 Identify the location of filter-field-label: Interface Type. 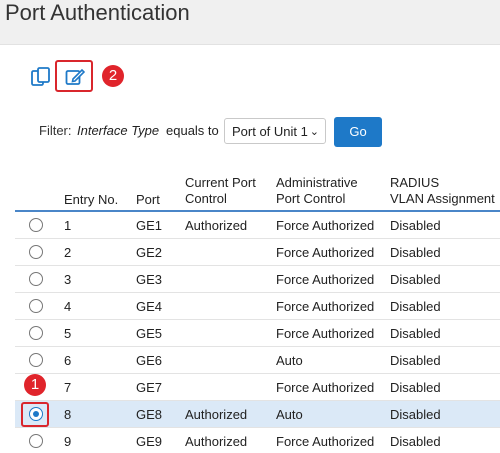
(118, 130).